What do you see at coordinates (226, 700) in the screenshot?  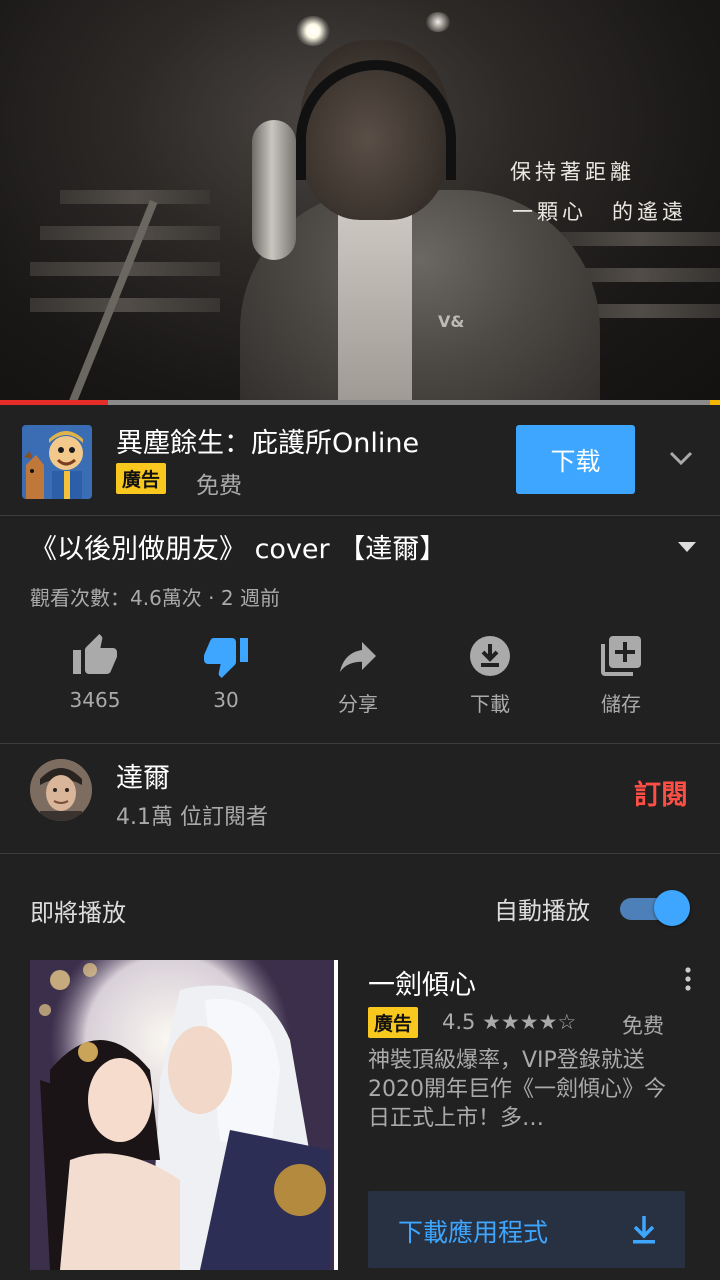 I see `dislike-count: 30` at bounding box center [226, 700].